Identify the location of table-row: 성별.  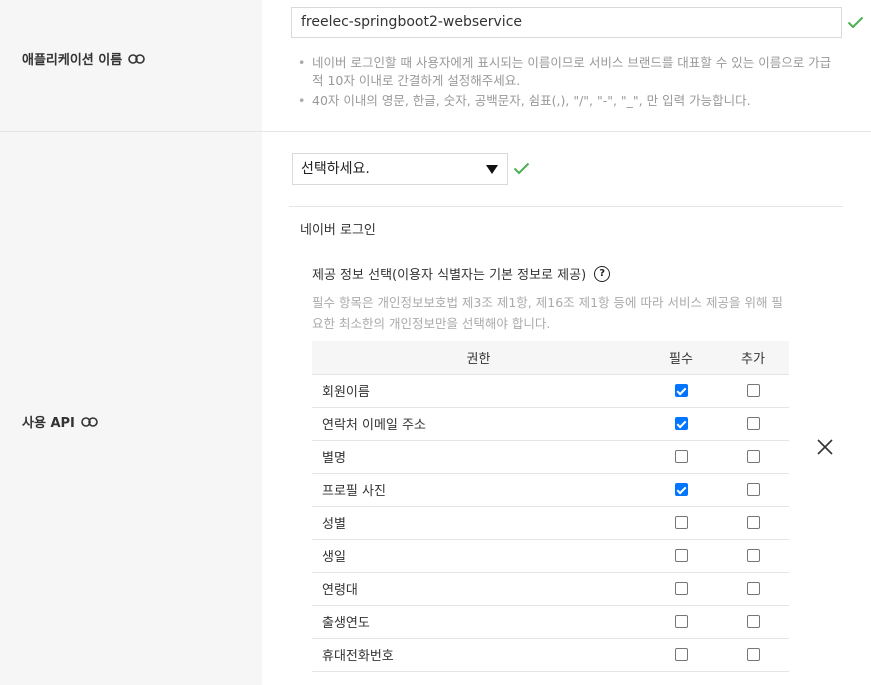
(550, 523).